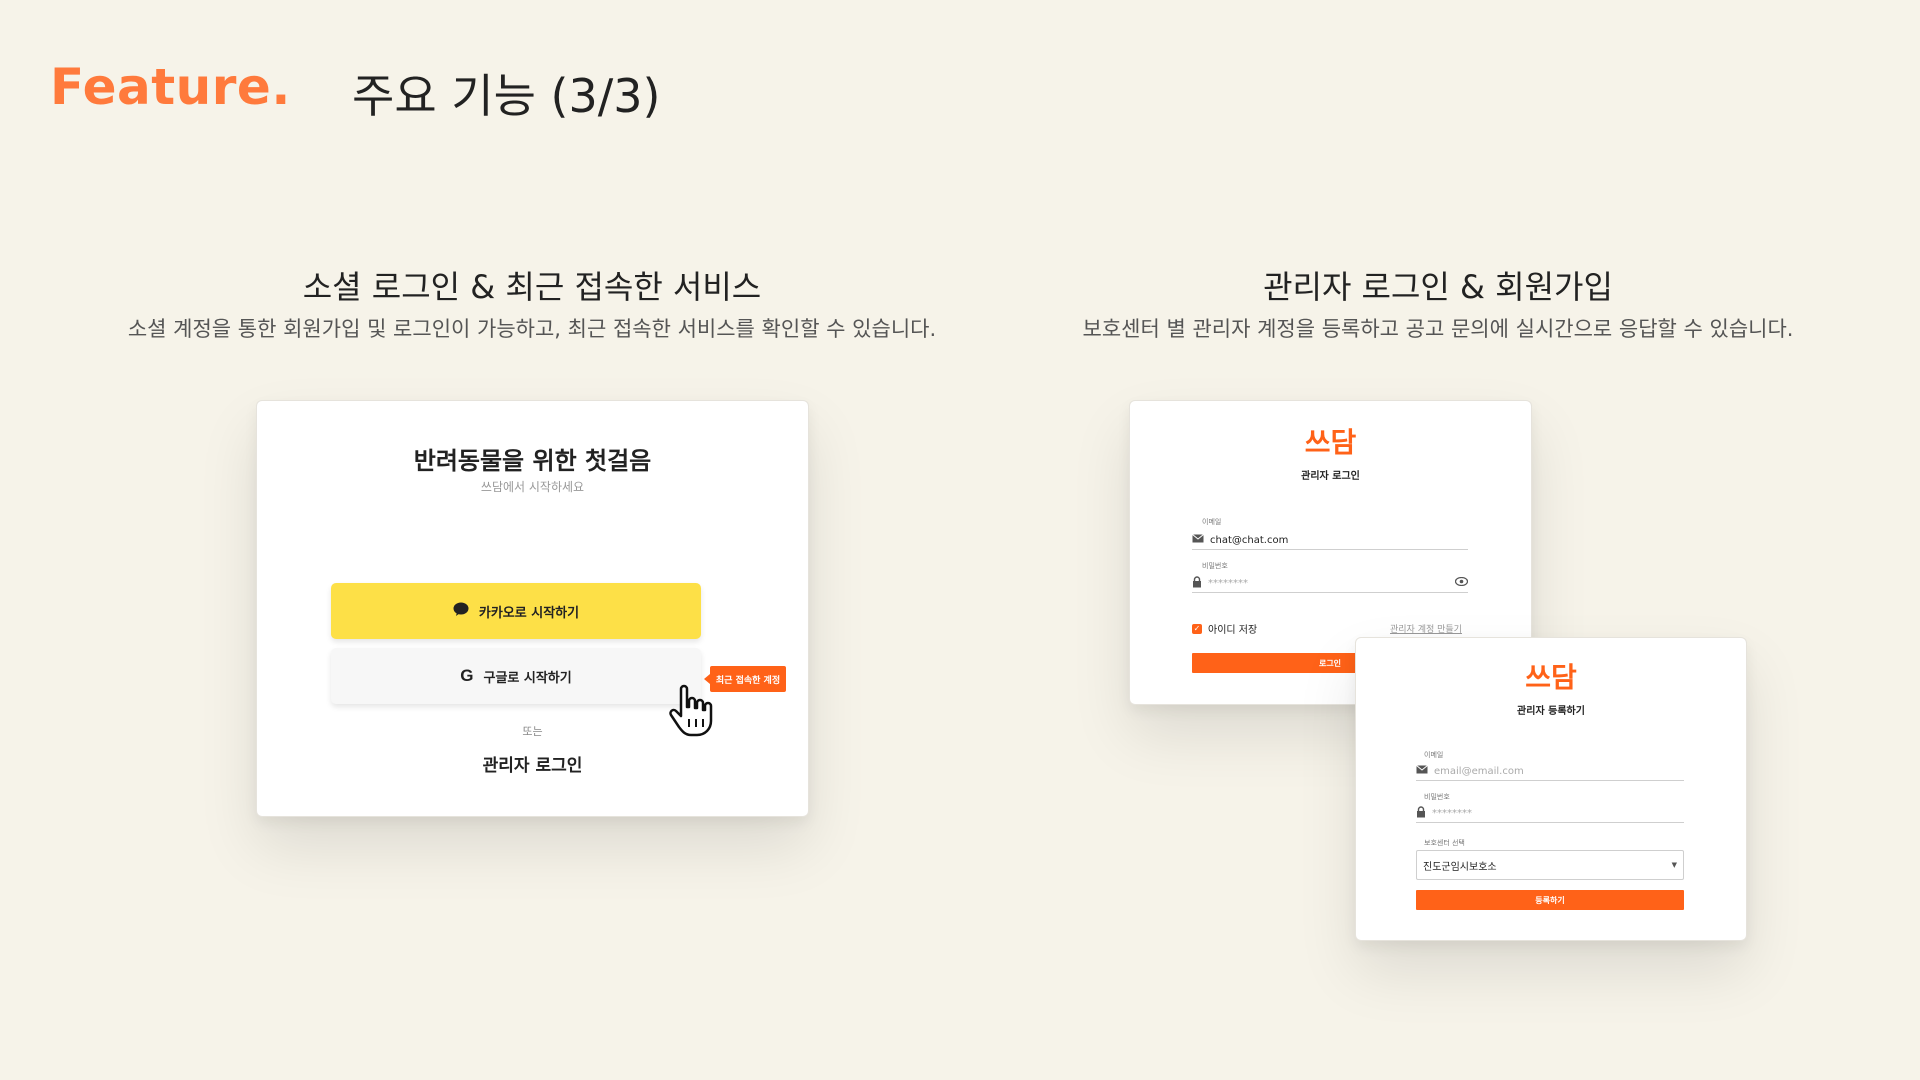 The image size is (1920, 1080). Describe the element at coordinates (1461, 582) in the screenshot. I see `eye-icon` at that location.